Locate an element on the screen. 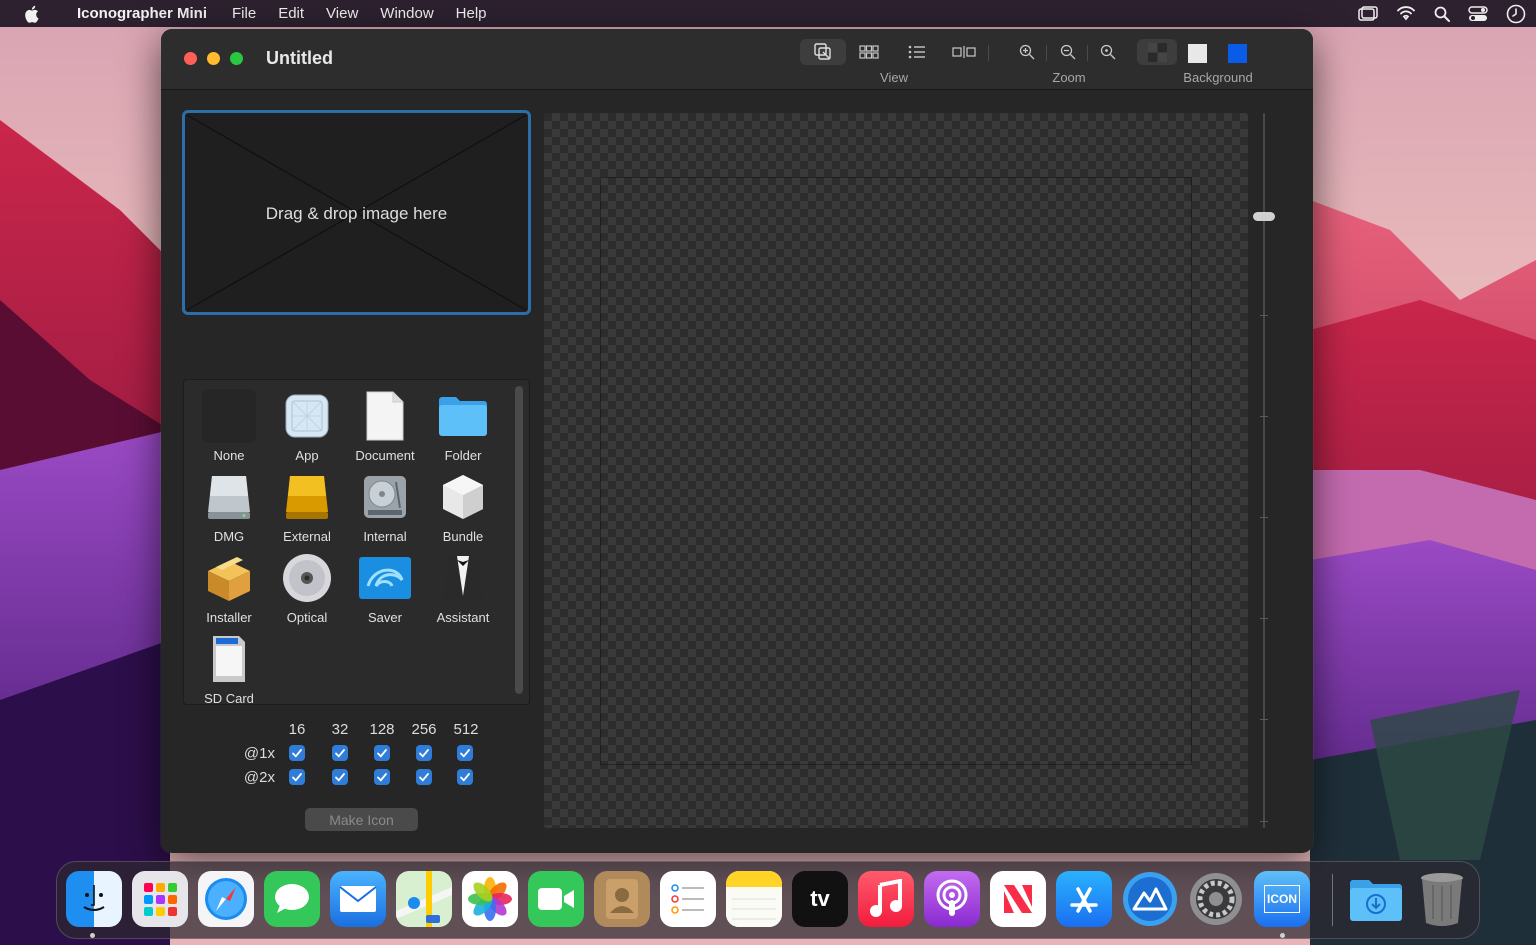  template-internal: Internal is located at coordinates (385, 509).